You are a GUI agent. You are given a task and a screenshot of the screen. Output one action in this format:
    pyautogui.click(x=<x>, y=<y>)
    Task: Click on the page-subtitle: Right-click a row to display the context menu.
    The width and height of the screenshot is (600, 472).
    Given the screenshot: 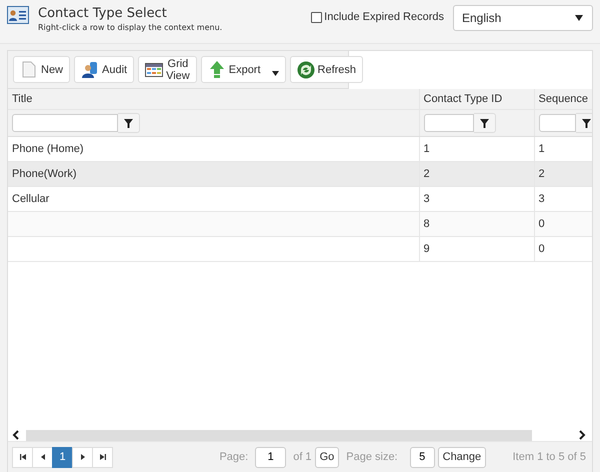 What is the action you would take?
    pyautogui.click(x=130, y=27)
    